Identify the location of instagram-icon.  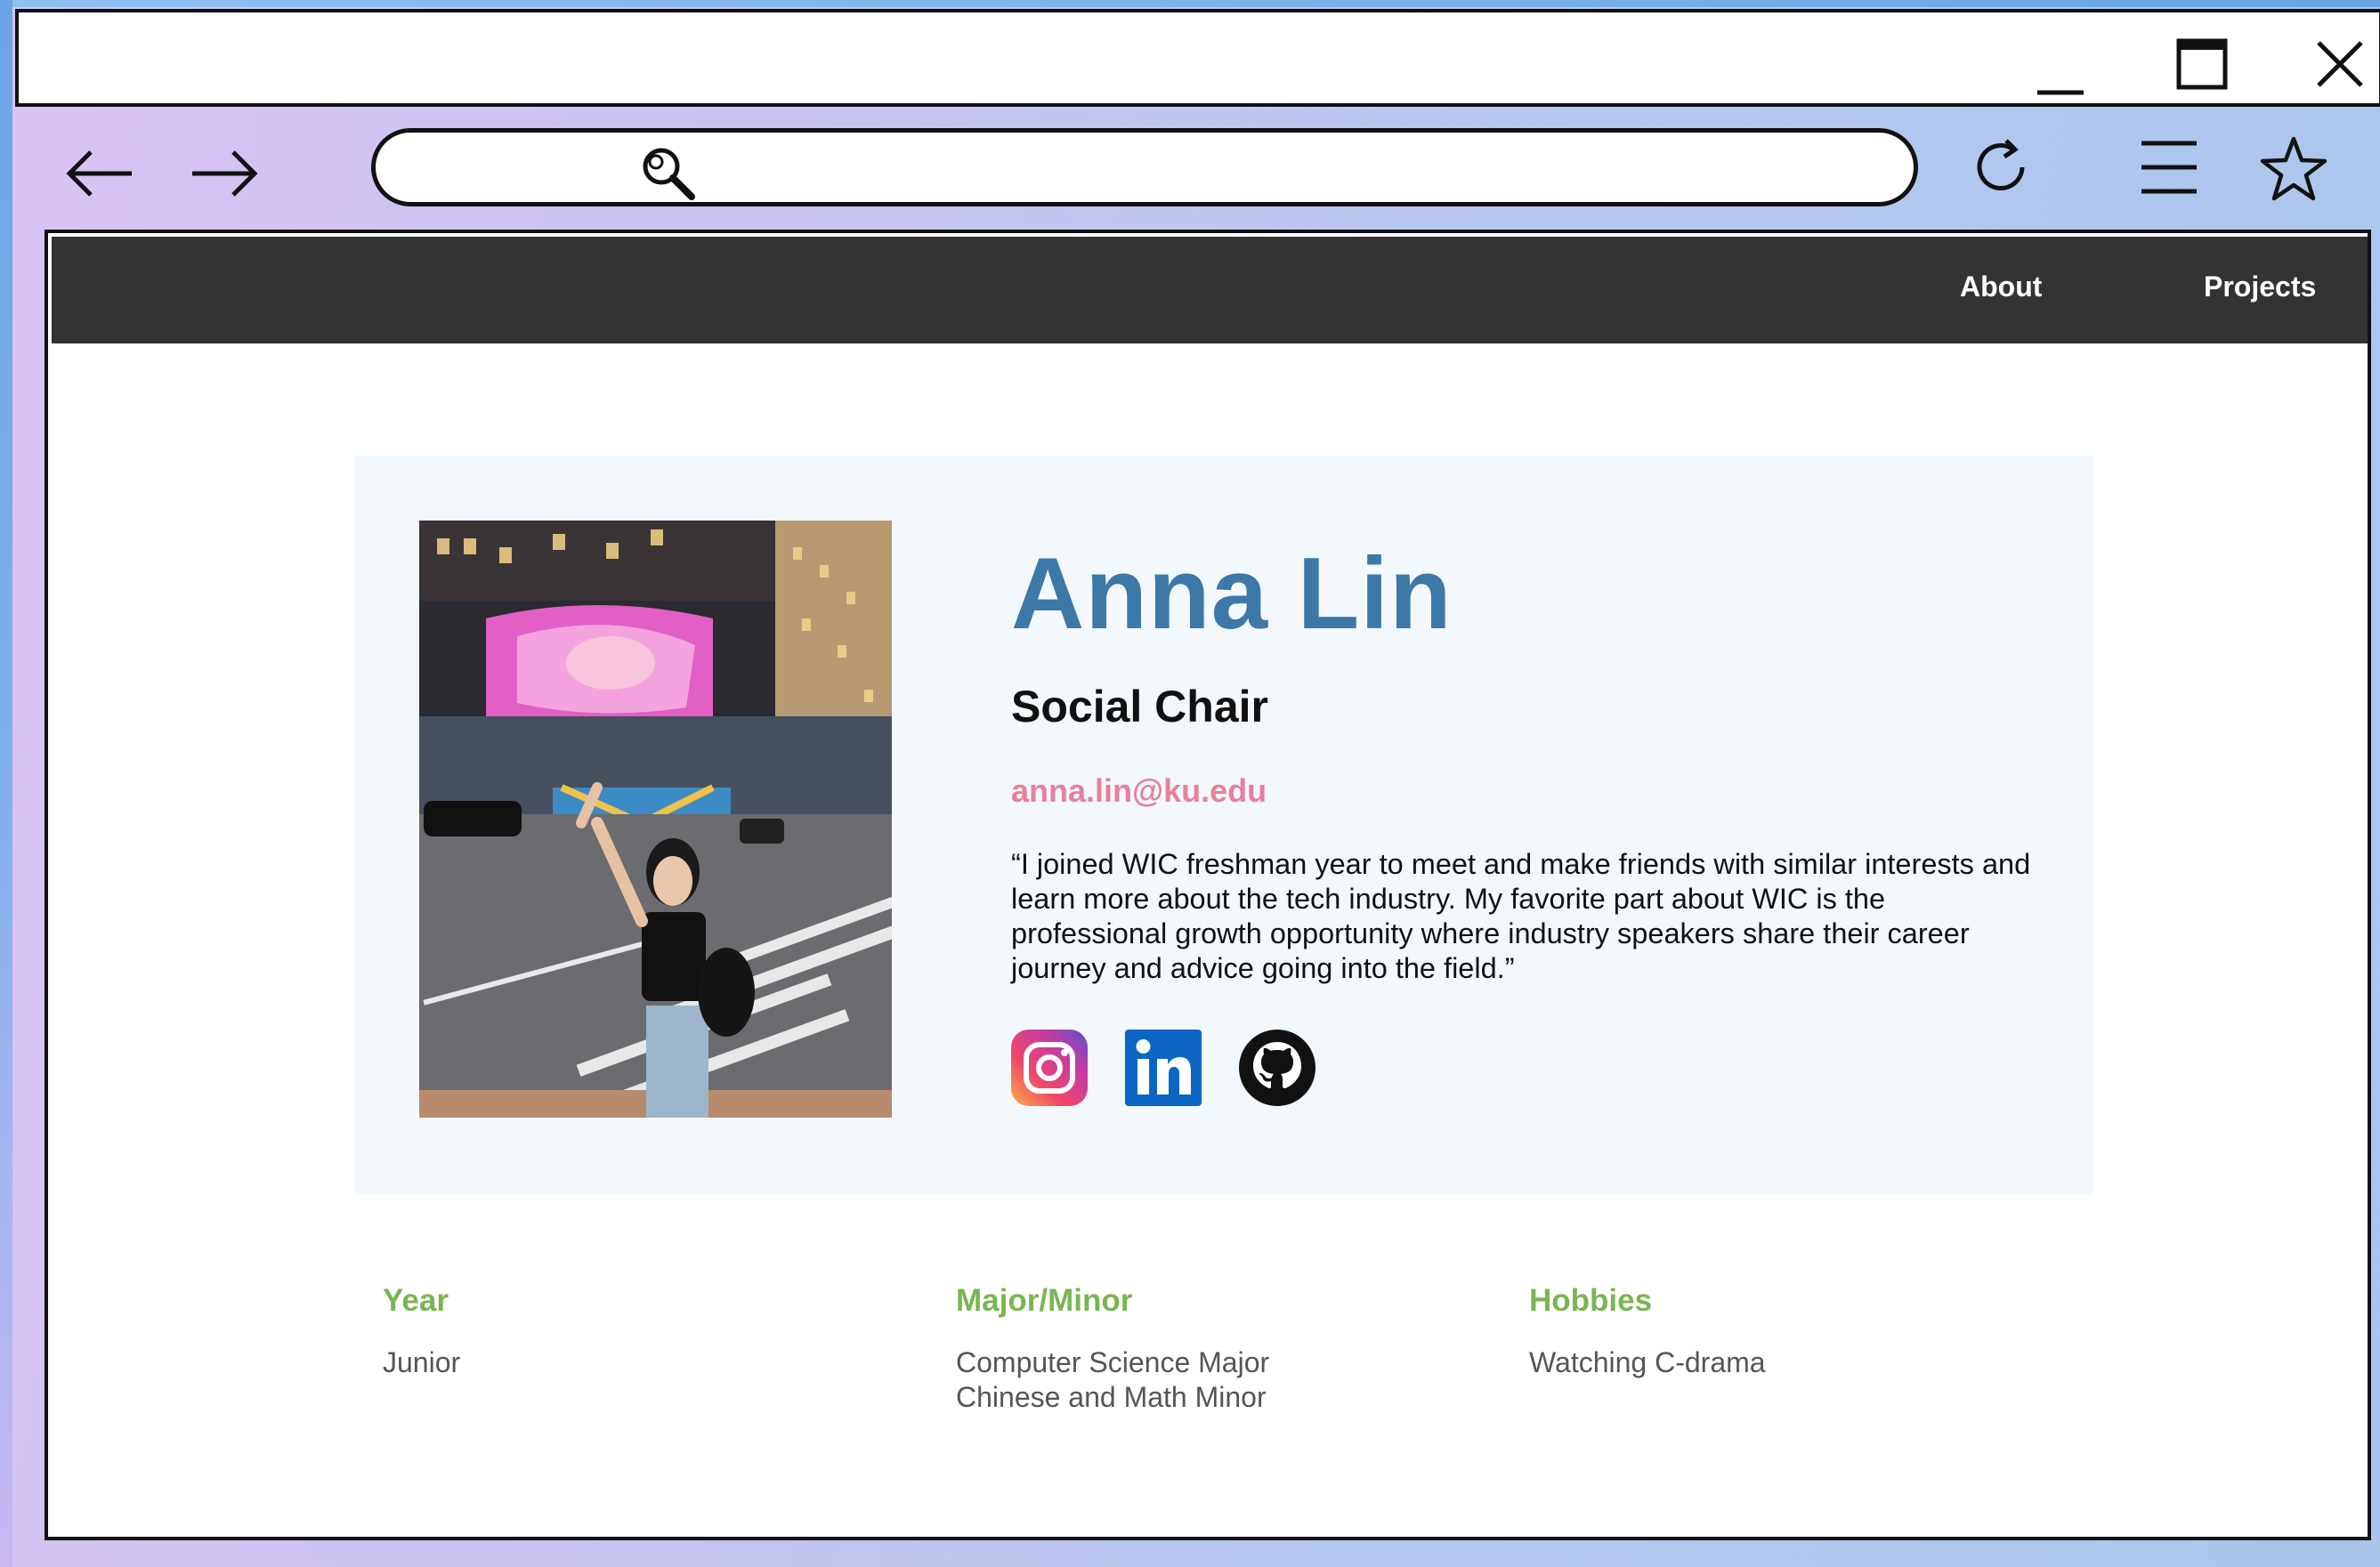
(1050, 1068).